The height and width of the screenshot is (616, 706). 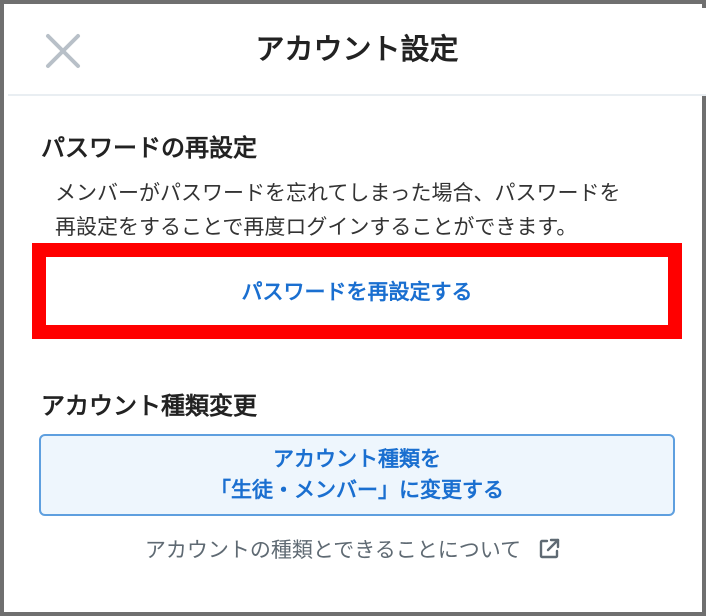 I want to click on reset-password-button: パスワードを再設定する, so click(x=357, y=291).